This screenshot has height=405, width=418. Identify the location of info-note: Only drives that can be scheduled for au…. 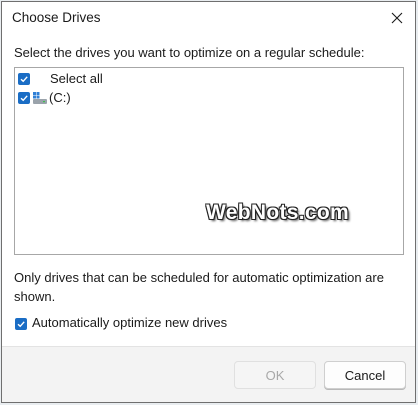
(199, 287).